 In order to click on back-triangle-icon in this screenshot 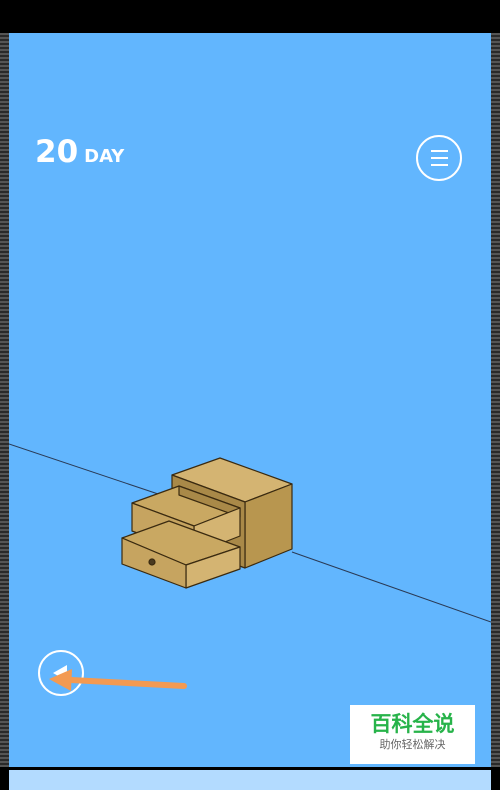, I will do `click(60, 673)`.